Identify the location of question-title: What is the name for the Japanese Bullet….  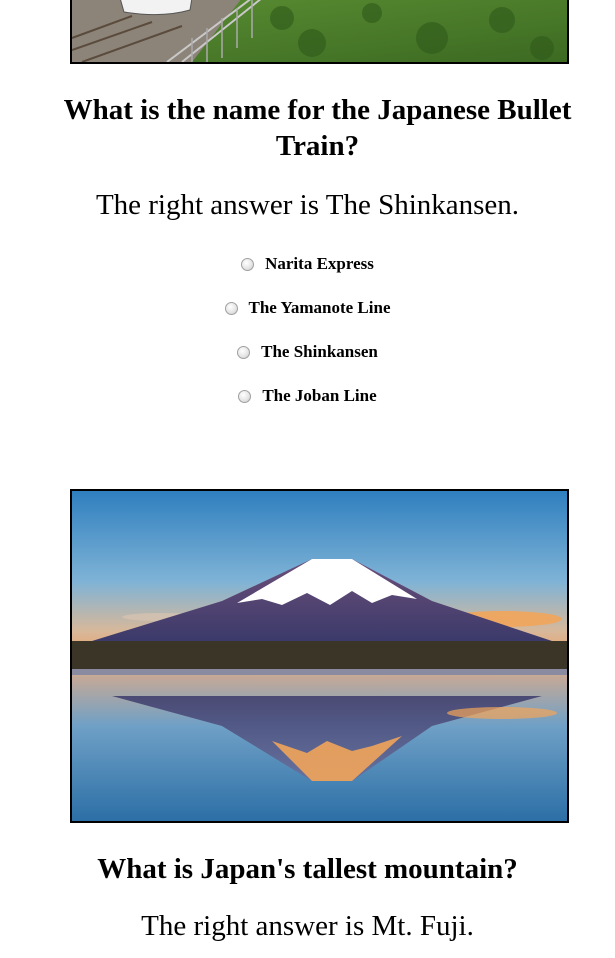
(317, 128).